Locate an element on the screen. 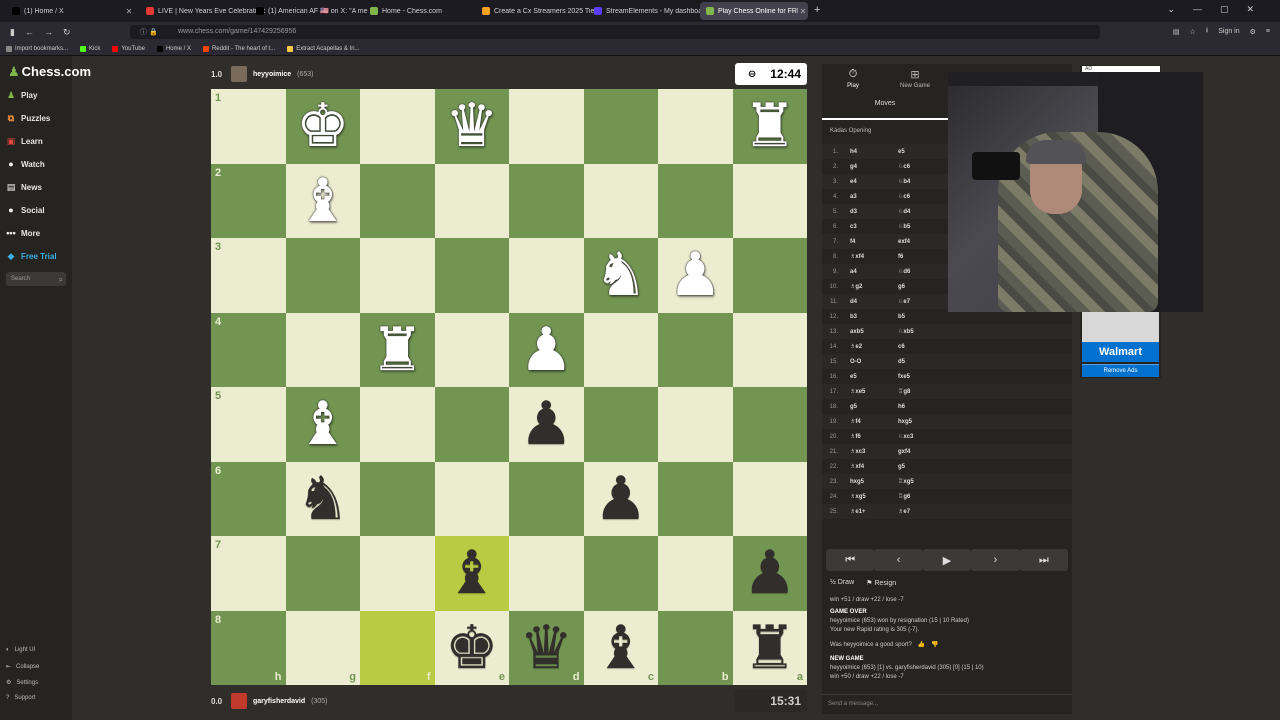 This screenshot has height=720, width=1280. white-piece: ♟ is located at coordinates (695, 275).